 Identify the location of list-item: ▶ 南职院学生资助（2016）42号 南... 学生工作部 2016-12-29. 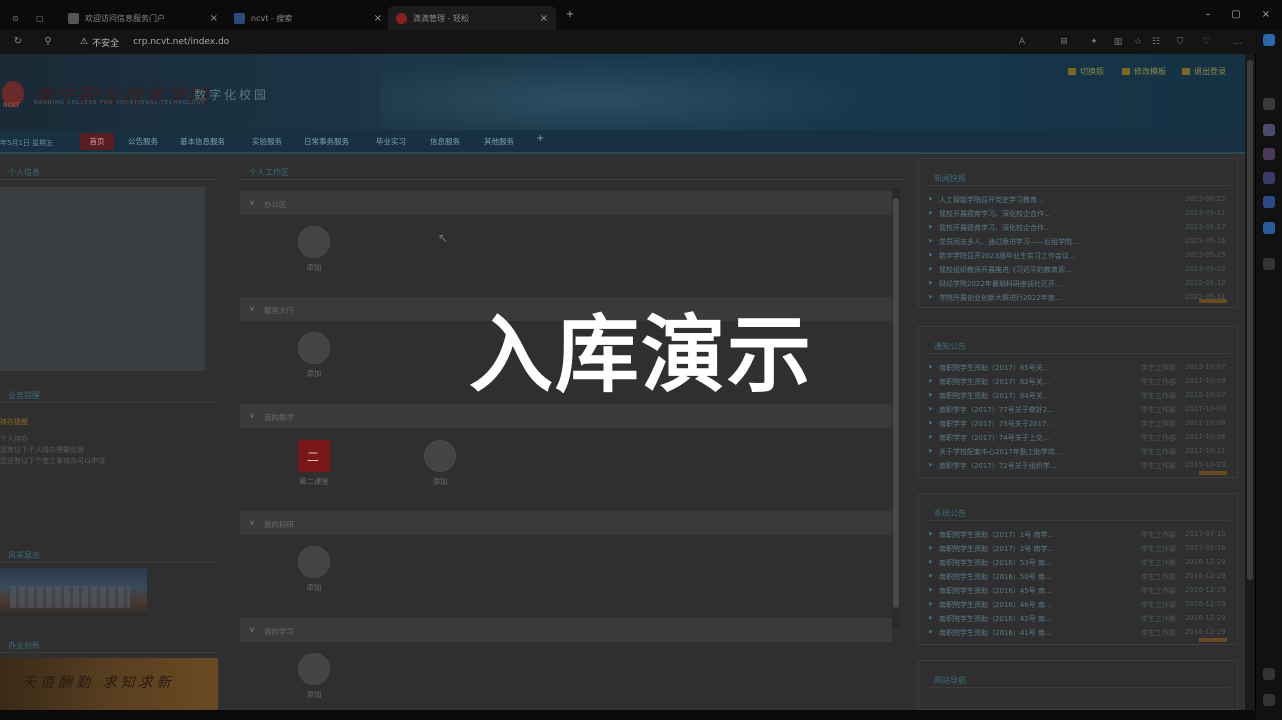
(1079, 619).